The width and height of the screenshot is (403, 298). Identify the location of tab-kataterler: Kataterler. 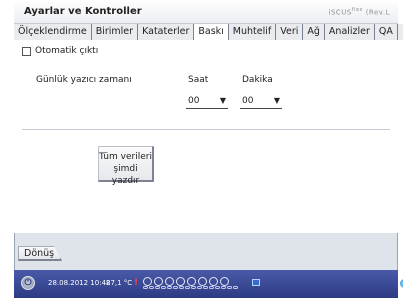
(166, 32).